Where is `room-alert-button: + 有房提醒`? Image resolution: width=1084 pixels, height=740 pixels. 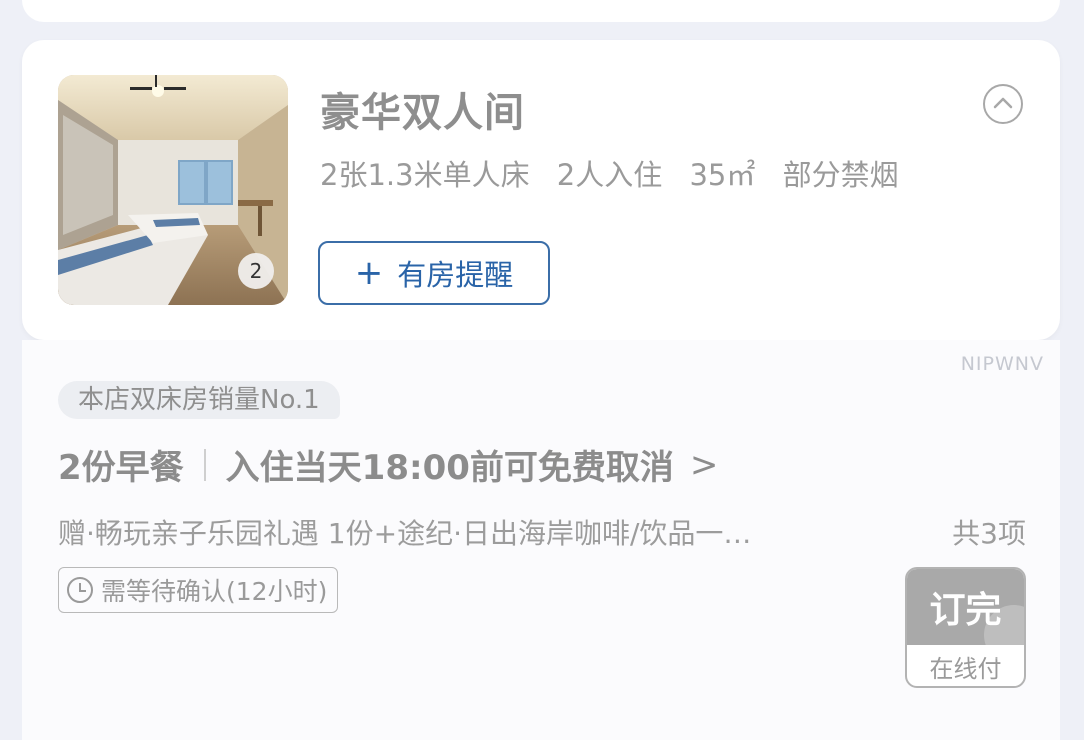 room-alert-button: + 有房提醒 is located at coordinates (434, 273).